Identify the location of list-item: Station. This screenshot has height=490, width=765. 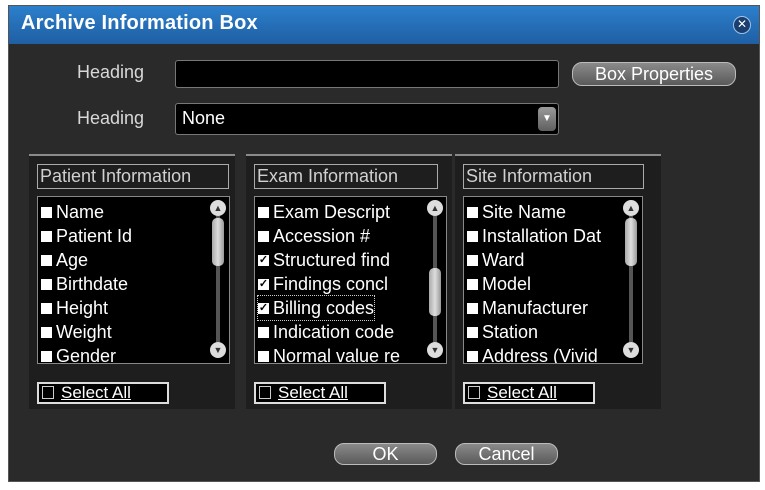
(502, 332).